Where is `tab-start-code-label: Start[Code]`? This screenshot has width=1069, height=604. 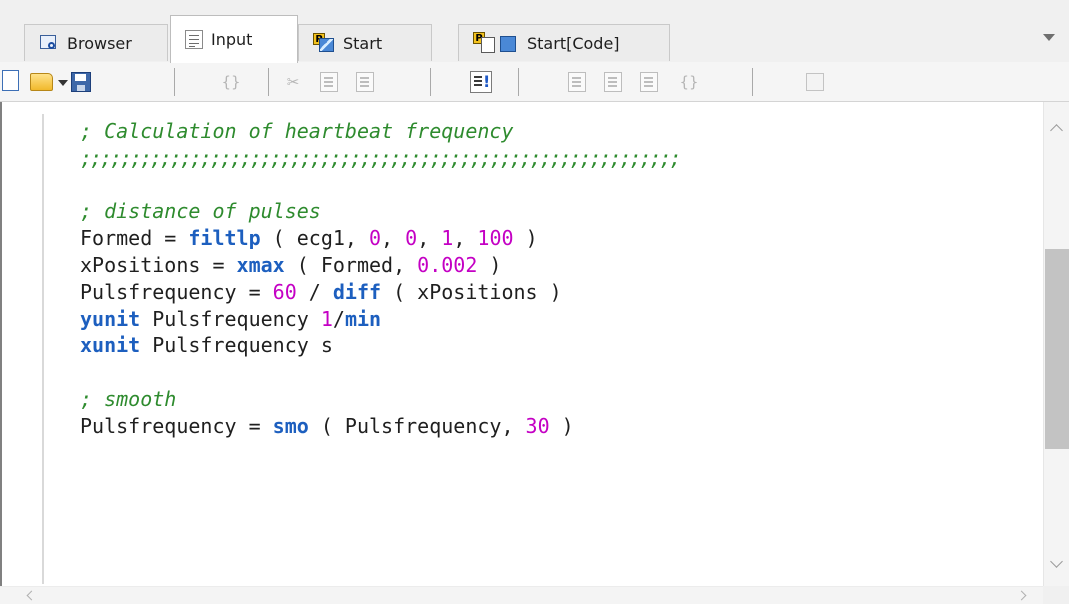 tab-start-code-label: Start[Code] is located at coordinates (573, 43).